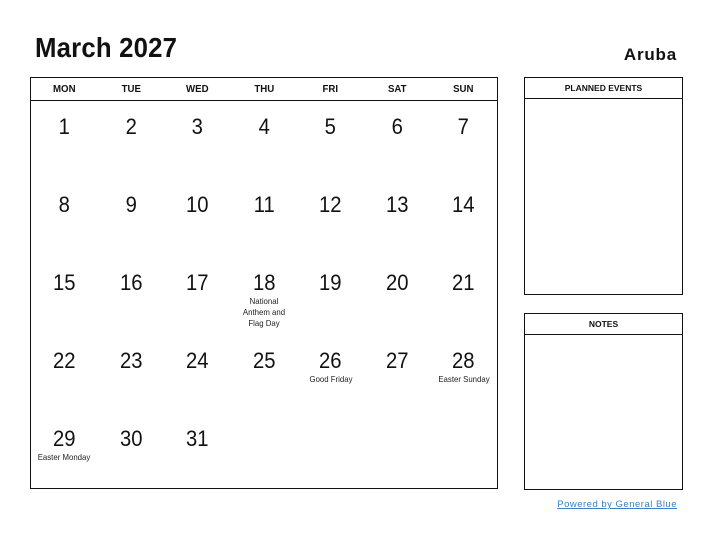 This screenshot has height=550, width=712. I want to click on day-cell: 11, so click(264, 218).